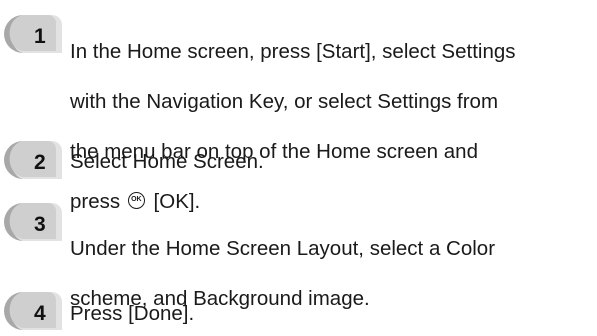 The height and width of the screenshot is (336, 597). I want to click on step-number: 1, so click(40, 36).